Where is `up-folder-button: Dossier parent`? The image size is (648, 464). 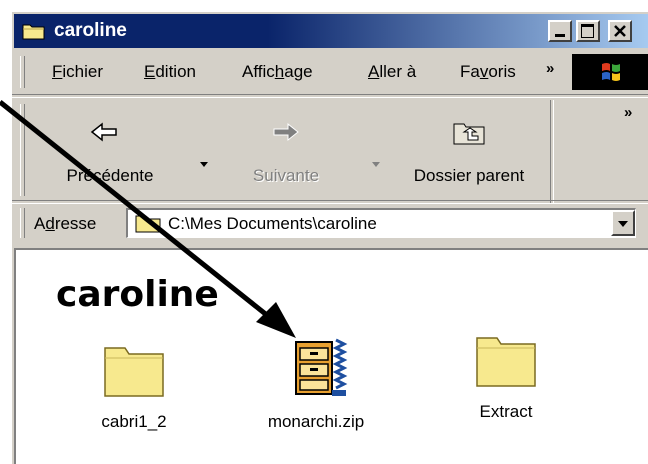 up-folder-button: Dossier parent is located at coordinates (469, 155).